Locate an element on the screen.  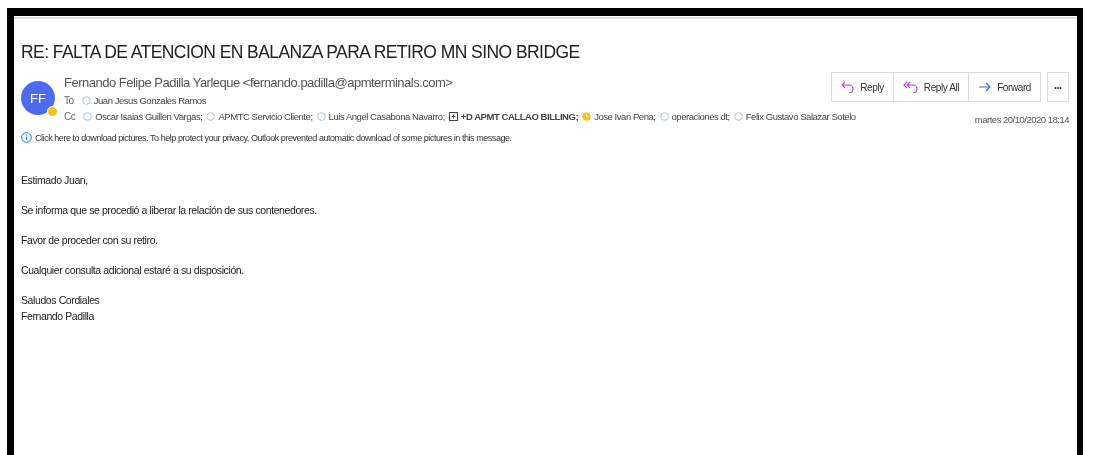
forward-icon is located at coordinates (985, 87).